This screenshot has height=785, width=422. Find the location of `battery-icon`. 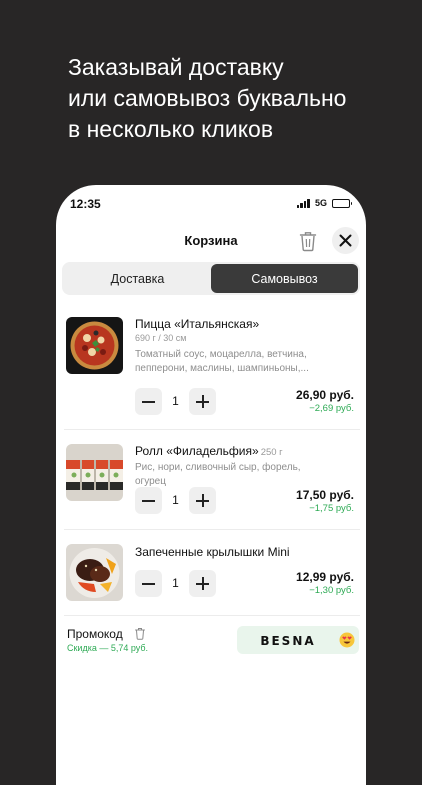

battery-icon is located at coordinates (341, 203).